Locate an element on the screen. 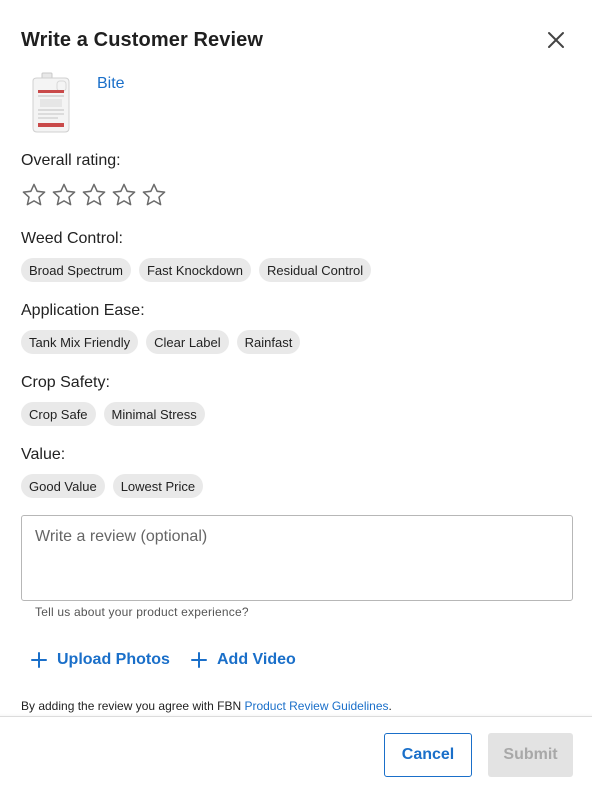 The image size is (592, 791). category-label: Weed Control: is located at coordinates (72, 238).